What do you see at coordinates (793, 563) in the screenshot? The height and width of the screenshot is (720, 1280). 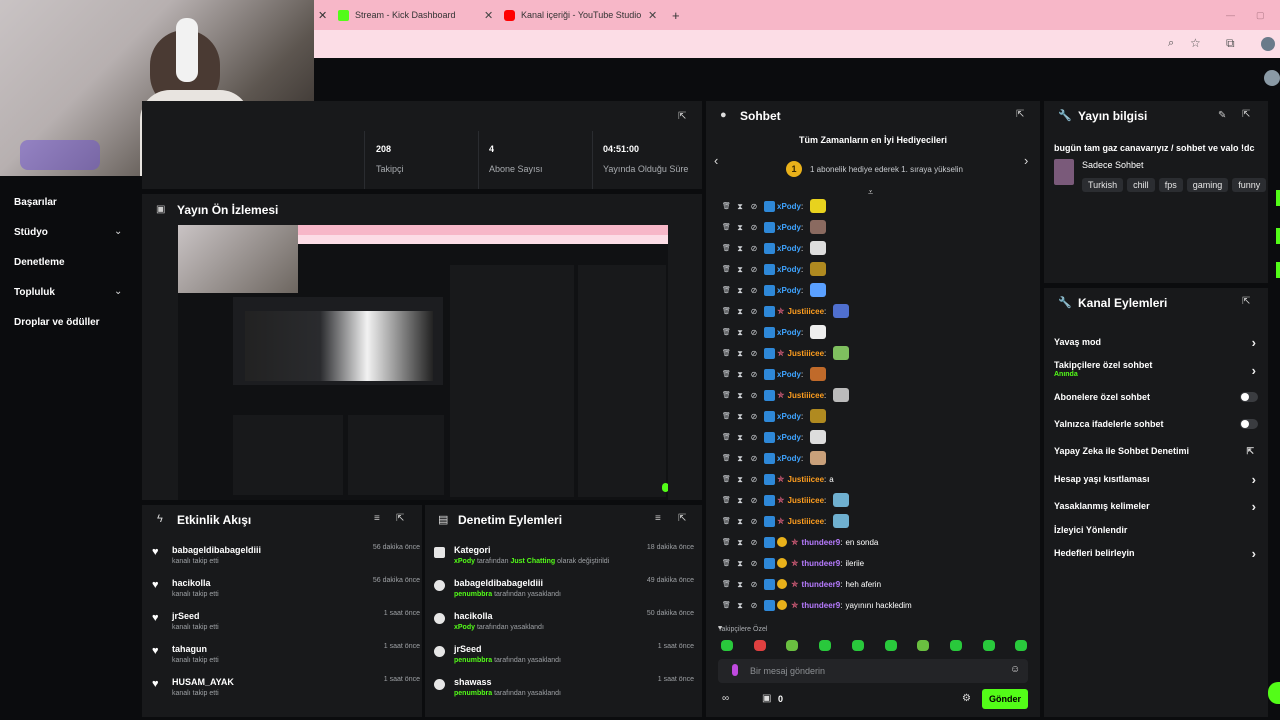 I see `chat-message: 🗑 ⧗ ⊘ ✯ thundeer9: ileriie` at bounding box center [793, 563].